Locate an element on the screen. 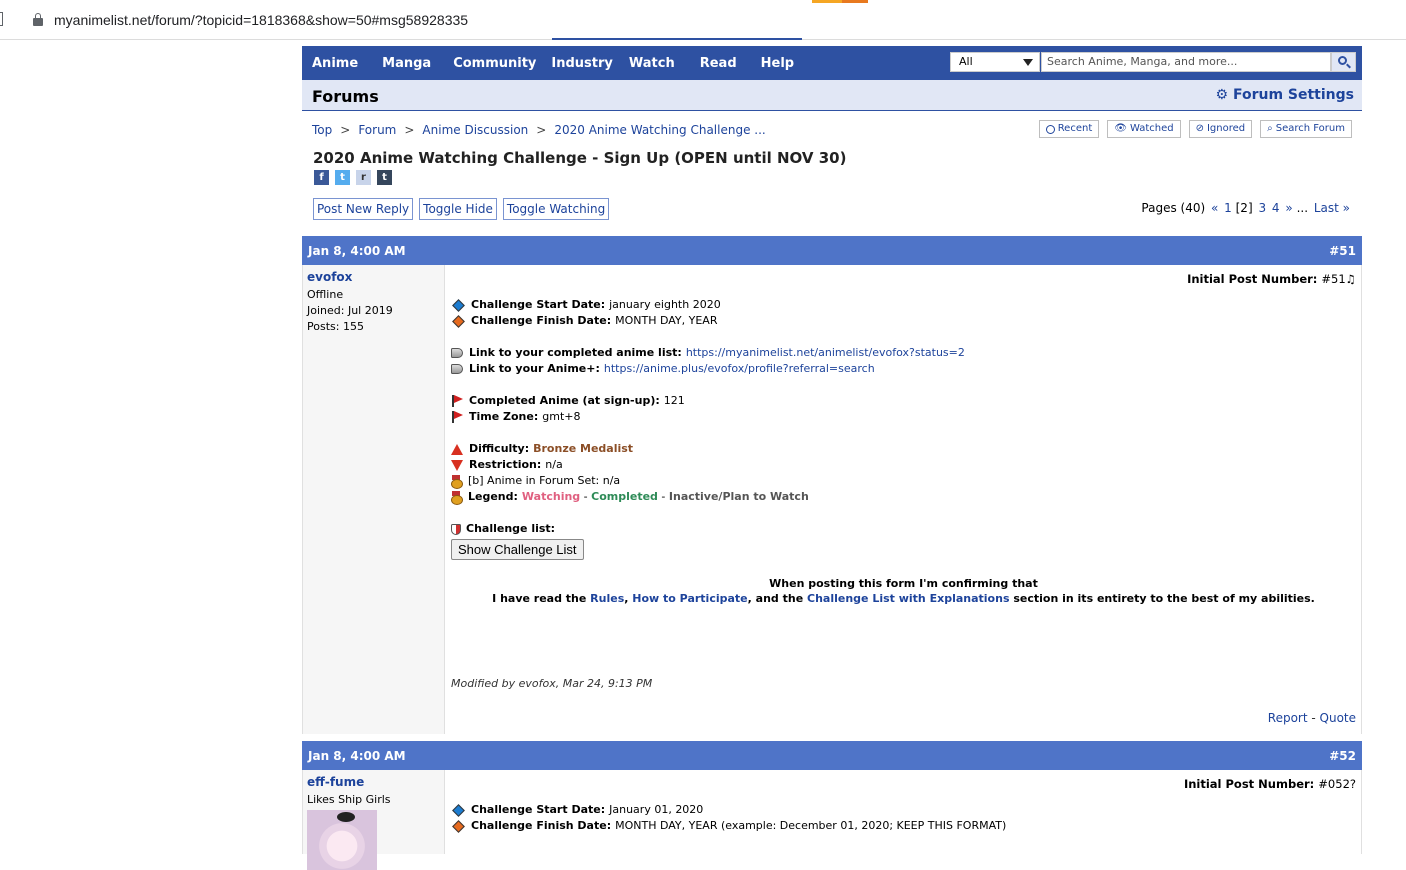  ignored-button: ⊘ Ignored is located at coordinates (1220, 129).